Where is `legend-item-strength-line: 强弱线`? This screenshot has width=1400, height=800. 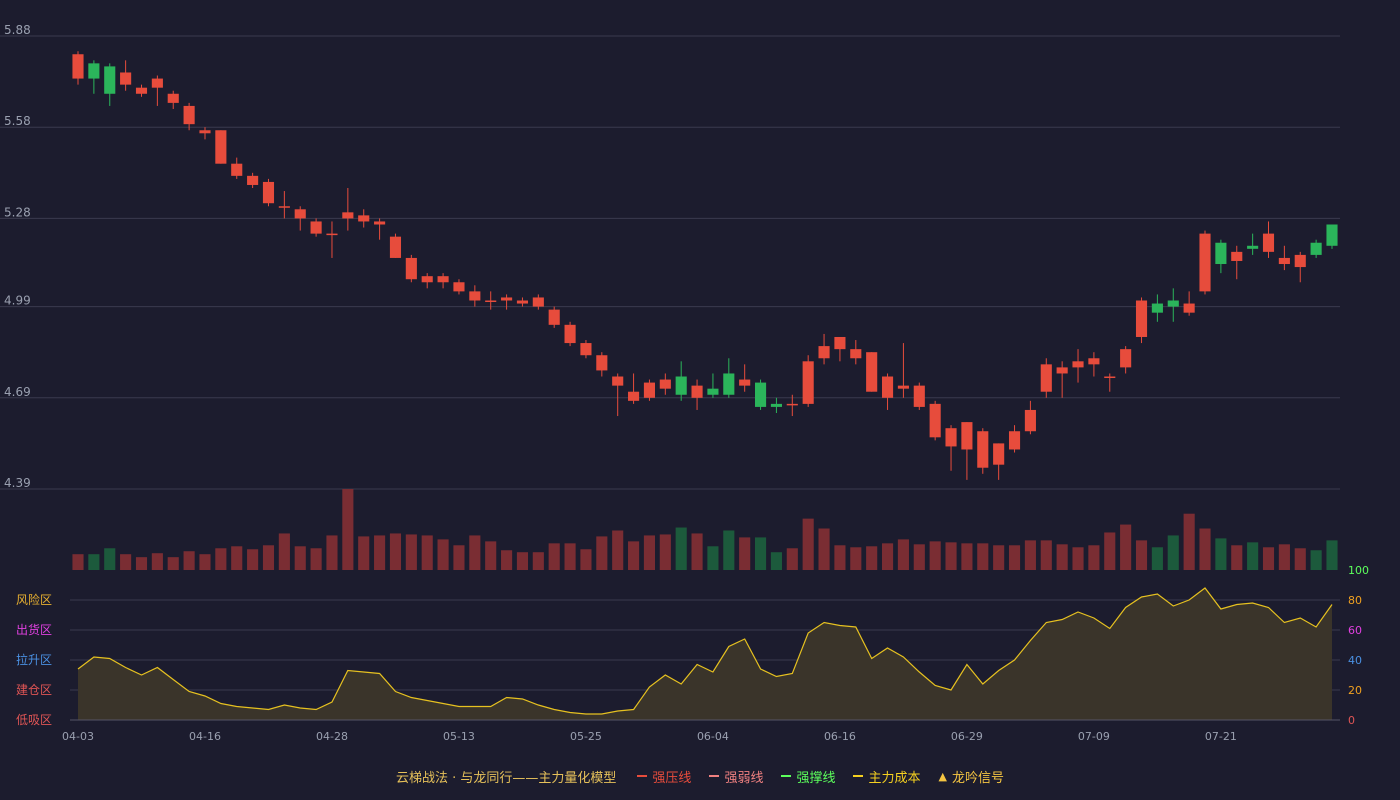
legend-item-strength-line: 强弱线 is located at coordinates (736, 776).